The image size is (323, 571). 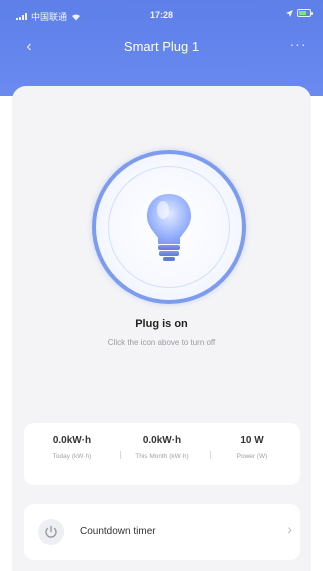 What do you see at coordinates (252, 448) in the screenshot?
I see `stat-power: 10 W Power (W)` at bounding box center [252, 448].